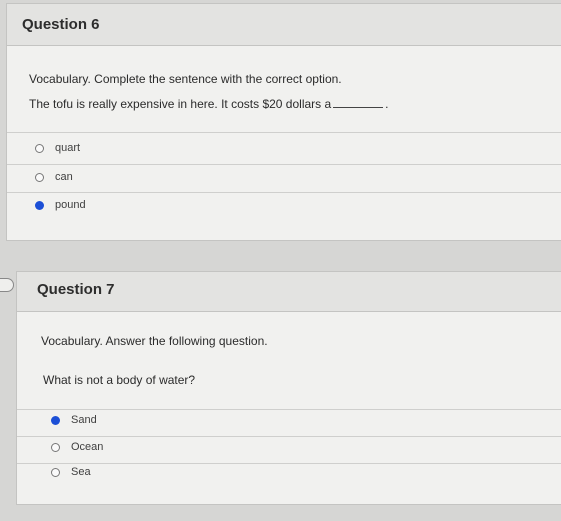  I want to click on option-label: pound, so click(70, 205).